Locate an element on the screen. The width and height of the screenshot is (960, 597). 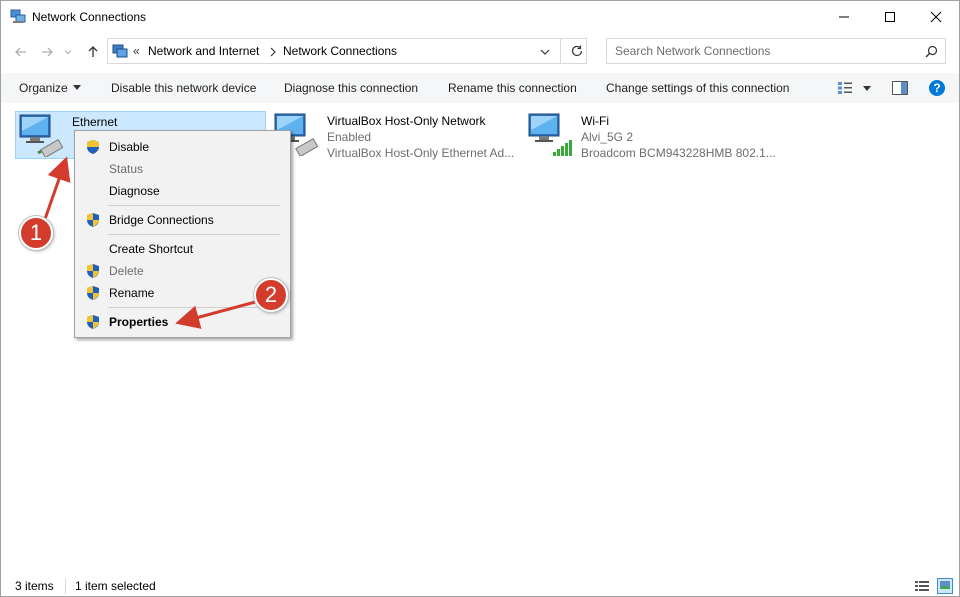
annotation-badge-1: 1 is located at coordinates (36, 233).